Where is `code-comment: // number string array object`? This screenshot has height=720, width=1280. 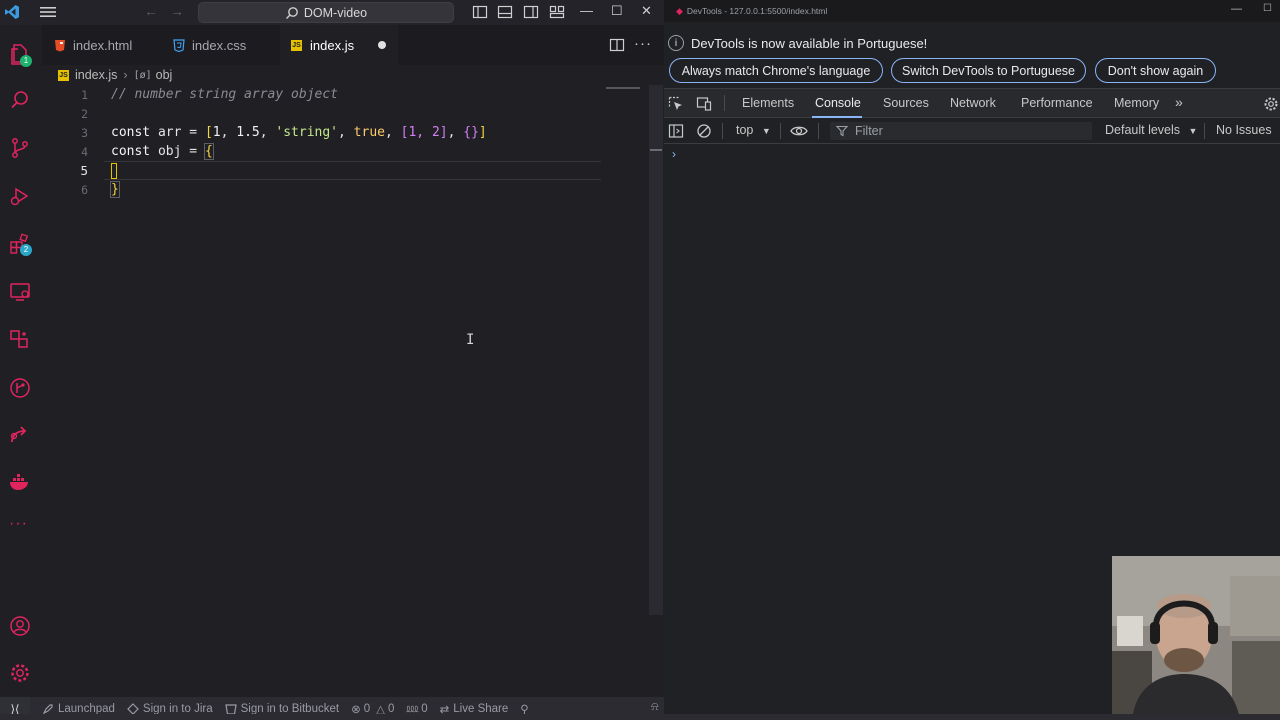
code-comment: // number string array object is located at coordinates (224, 94).